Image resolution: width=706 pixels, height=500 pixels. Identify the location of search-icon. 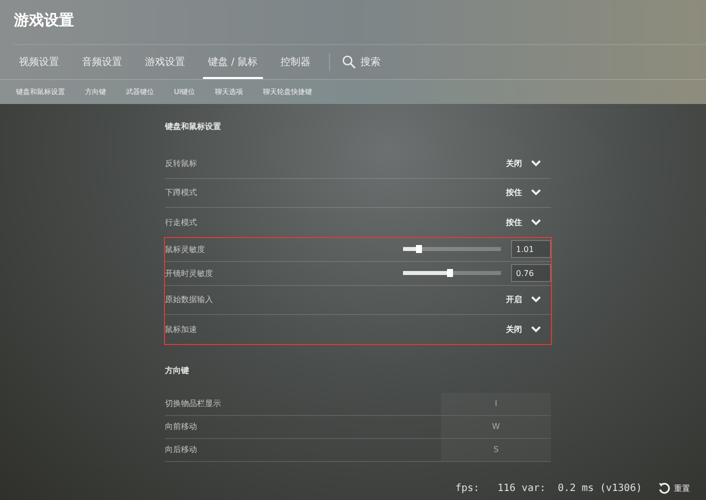
(349, 62).